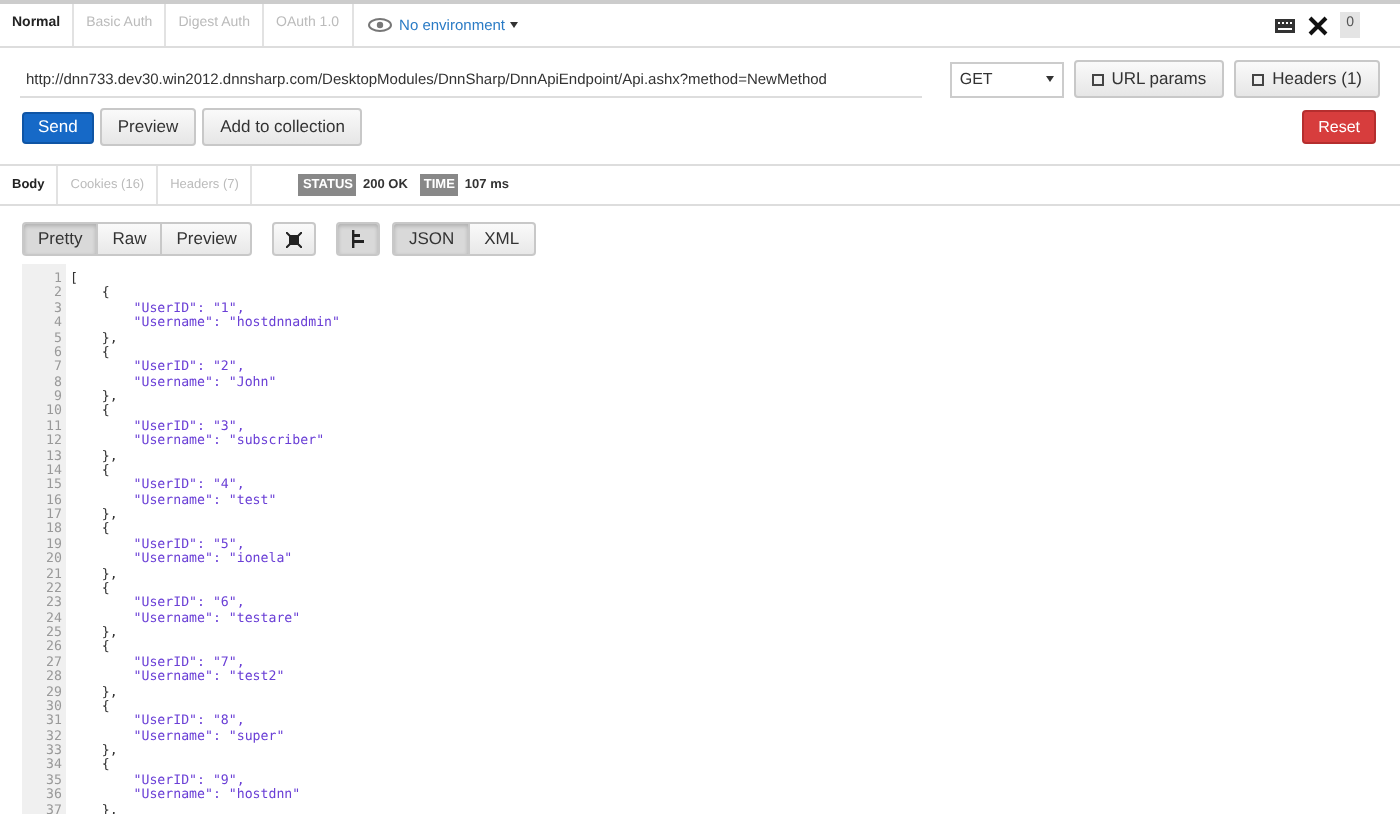  Describe the element at coordinates (1149, 79) in the screenshot. I see `url-params-button: URL params` at that location.